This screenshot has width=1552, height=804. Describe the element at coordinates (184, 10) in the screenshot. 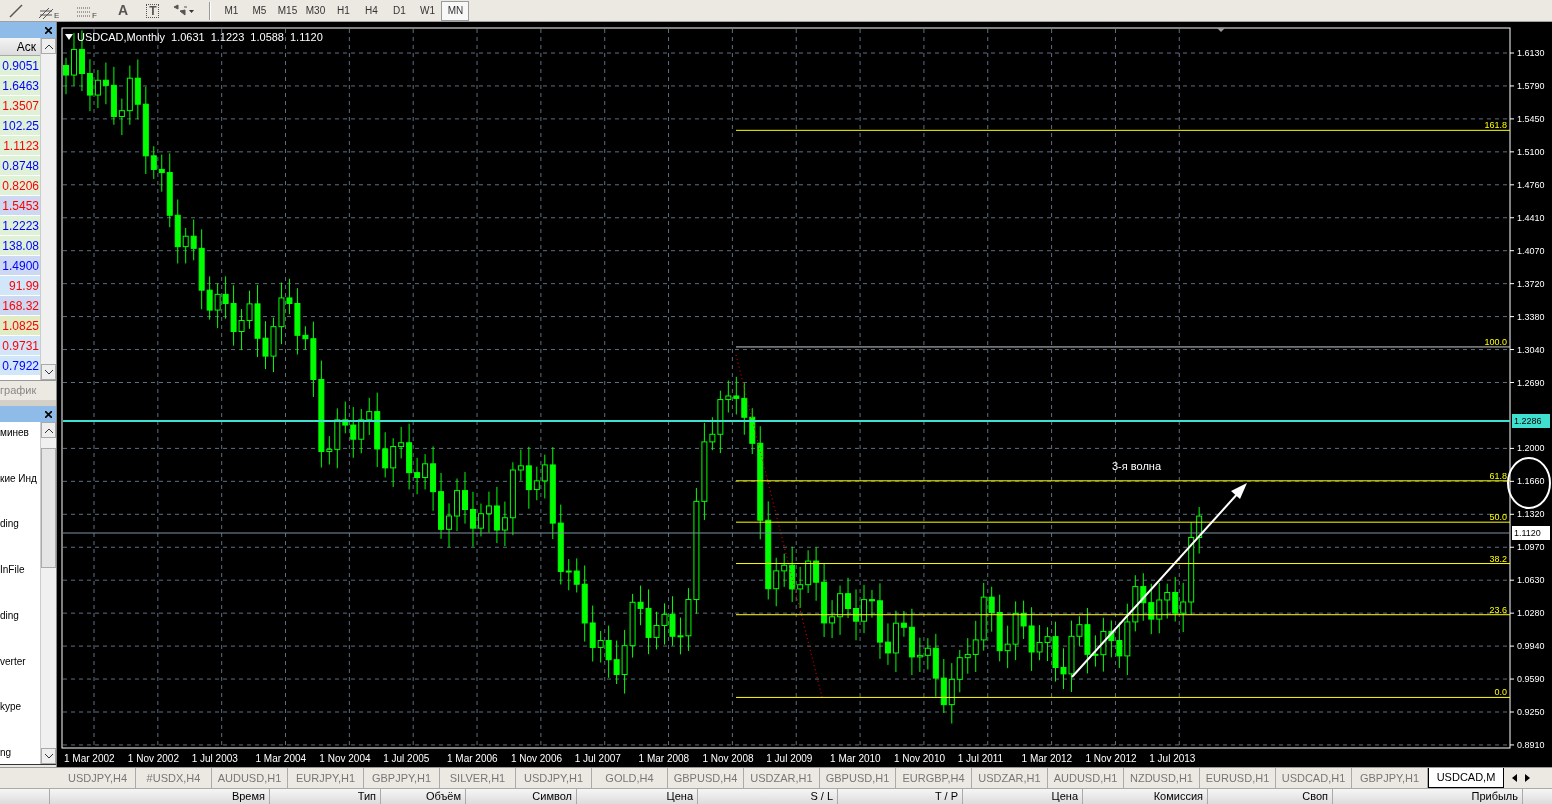

I see `arrows-dropdown-icon` at that location.